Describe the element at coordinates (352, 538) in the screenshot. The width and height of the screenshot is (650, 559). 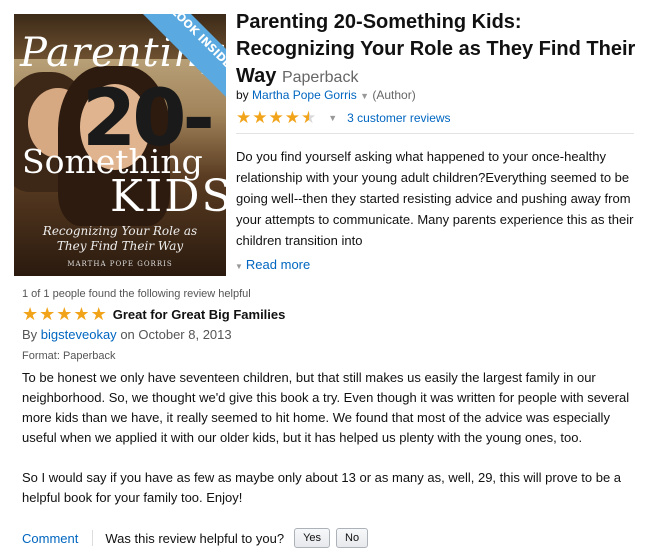
I see `helpful-no-button: No` at that location.